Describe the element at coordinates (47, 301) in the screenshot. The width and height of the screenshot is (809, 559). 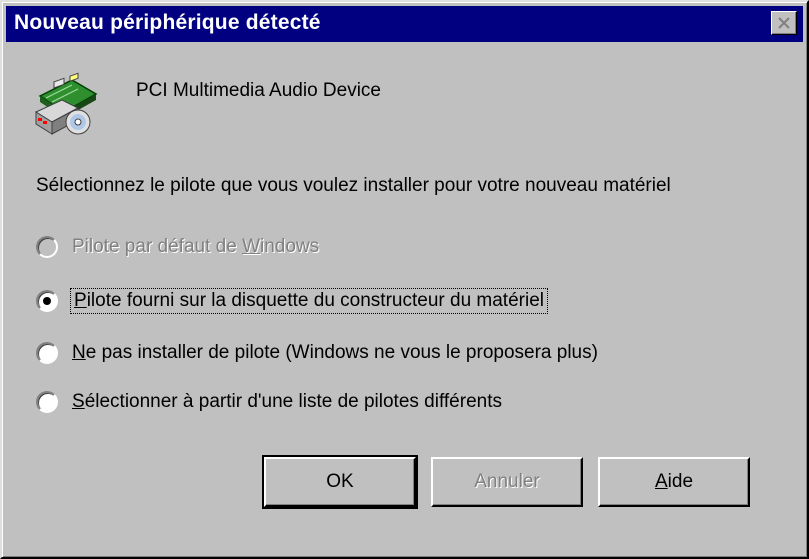
I see `radio-button-selected` at that location.